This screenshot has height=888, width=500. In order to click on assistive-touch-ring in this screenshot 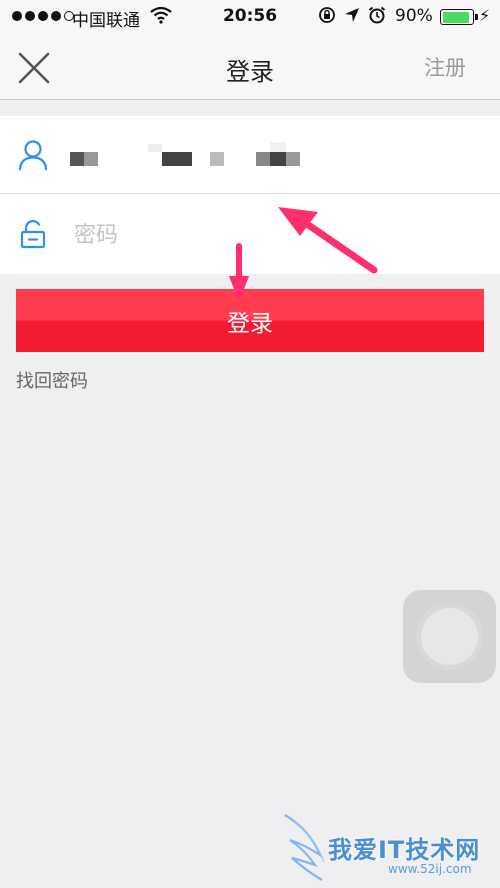, I will do `click(449, 636)`.